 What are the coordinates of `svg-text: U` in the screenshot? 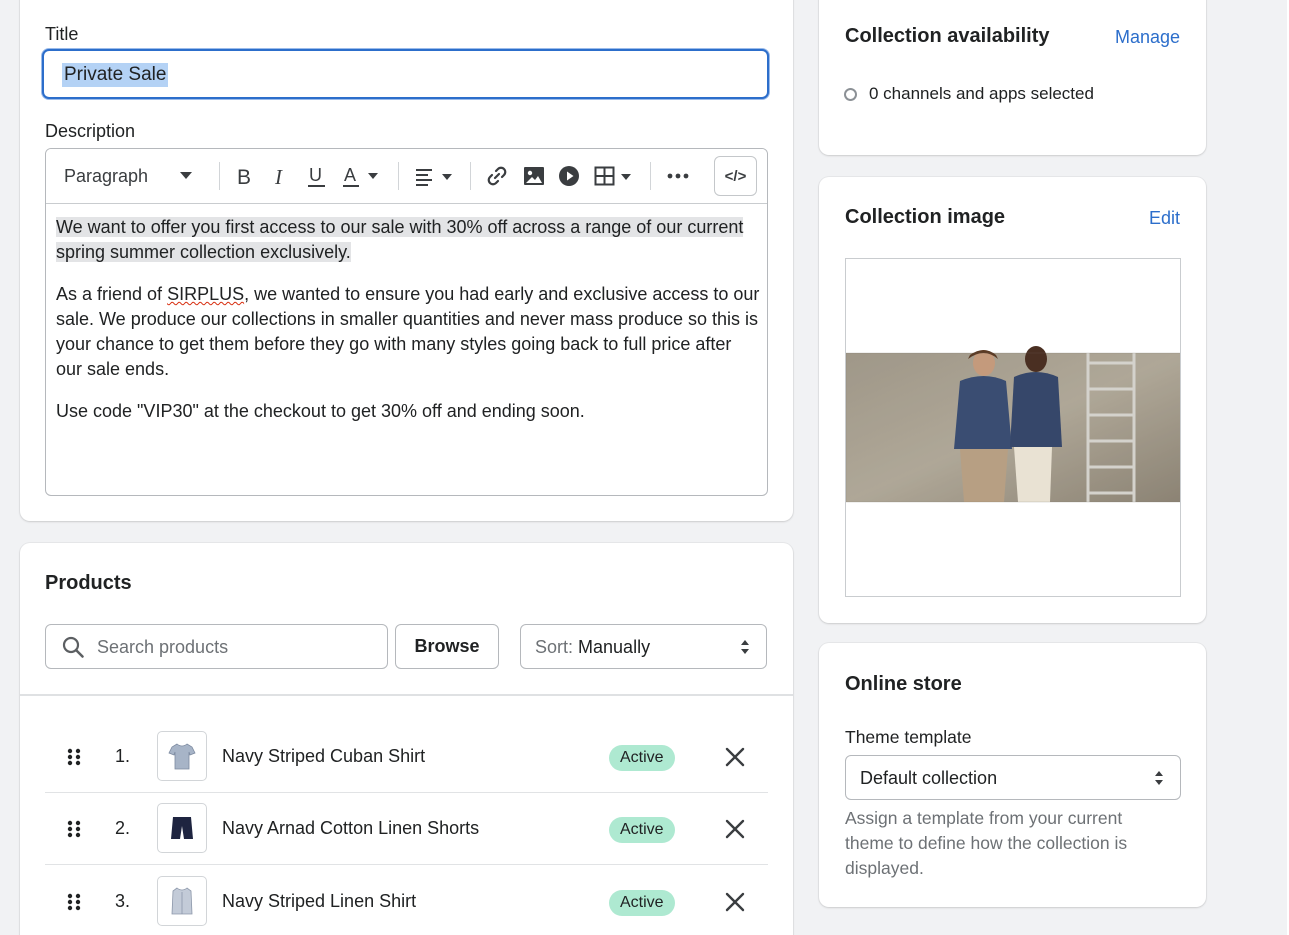 It's located at (315, 175).